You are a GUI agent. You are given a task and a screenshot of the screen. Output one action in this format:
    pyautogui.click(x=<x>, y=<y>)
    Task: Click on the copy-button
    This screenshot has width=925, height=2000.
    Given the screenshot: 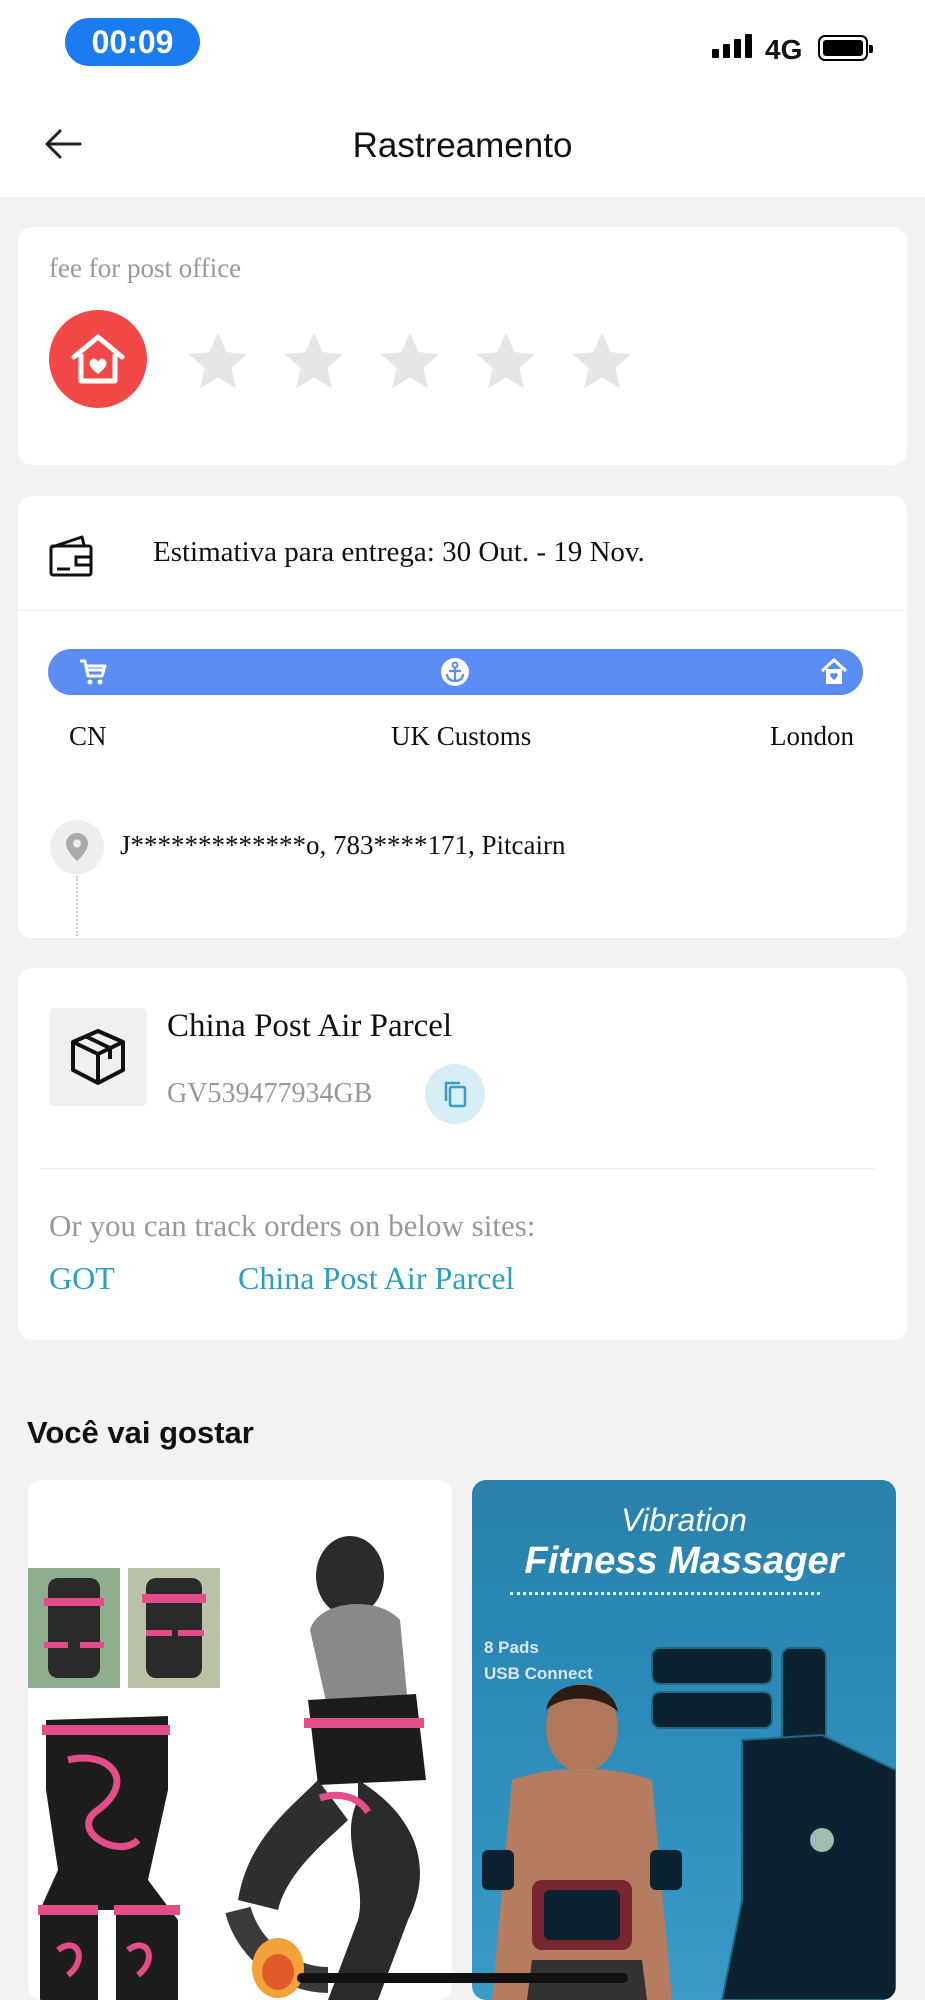 What is the action you would take?
    pyautogui.click(x=455, y=1094)
    